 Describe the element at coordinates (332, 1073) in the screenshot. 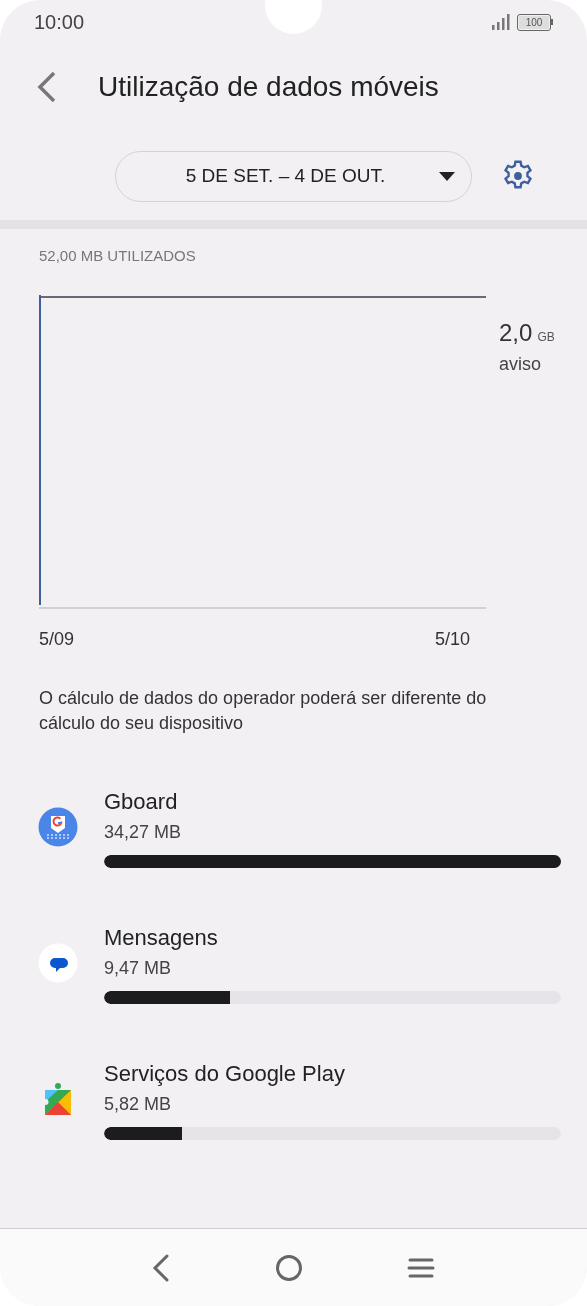

I see `app-name: Serviços do Google Play` at that location.